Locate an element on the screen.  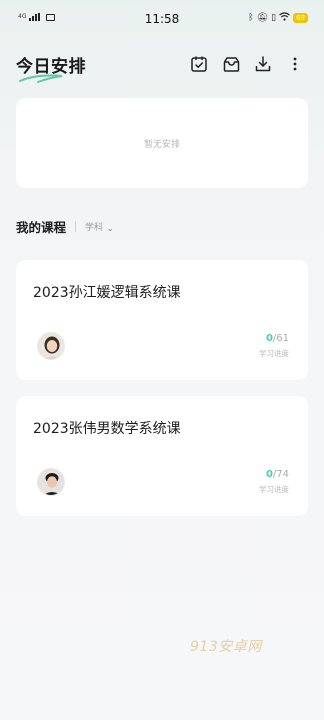
more-vertical-icon is located at coordinates (295, 64).